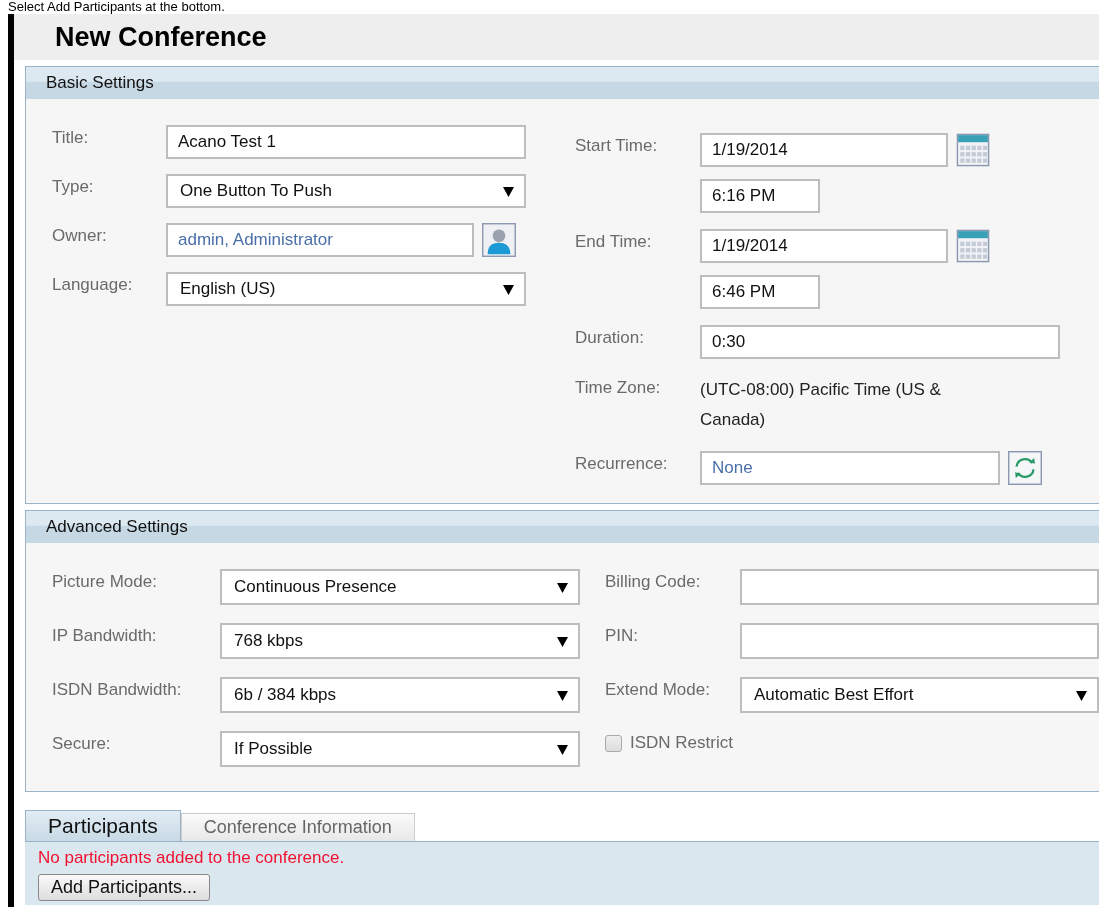  Describe the element at coordinates (105, 581) in the screenshot. I see `field-label: Picture Mode:` at that location.